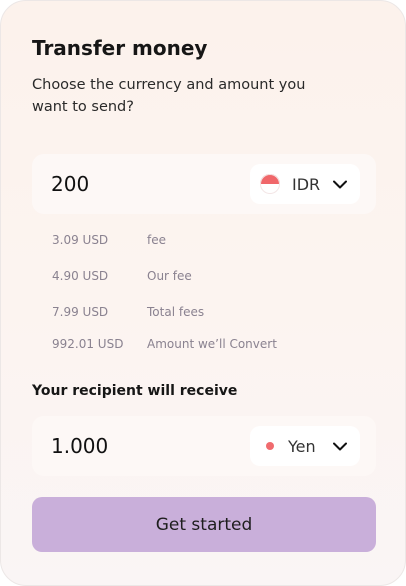 Image resolution: width=406 pixels, height=586 pixels. I want to click on send-currency-select: IDR, so click(305, 184).